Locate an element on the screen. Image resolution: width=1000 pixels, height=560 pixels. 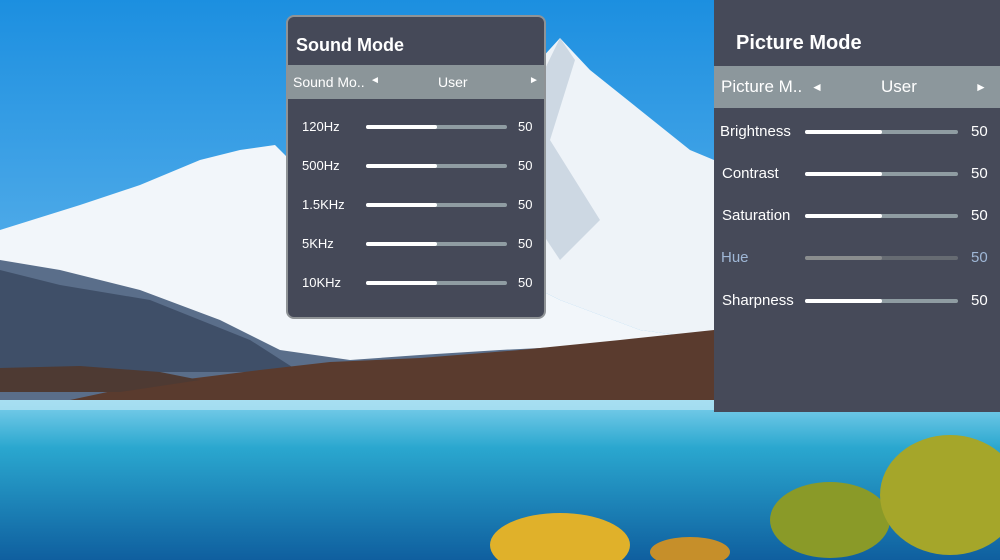
setting-row-saturation: Saturation 50 is located at coordinates (857, 216).